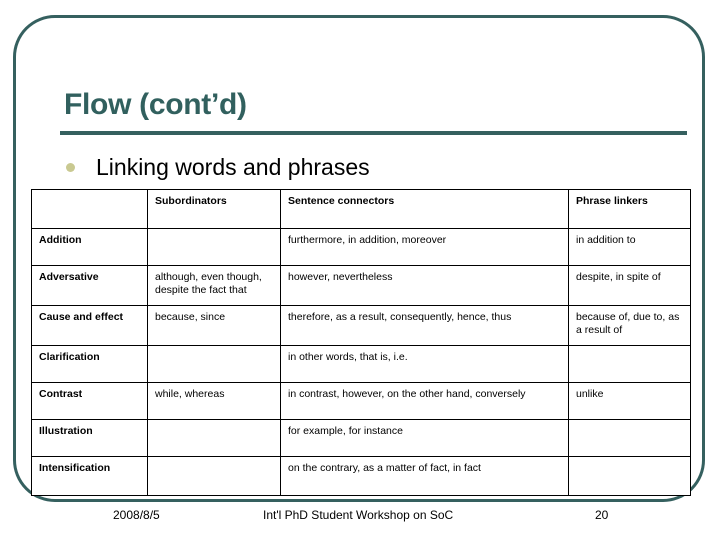 Image resolution: width=720 pixels, height=540 pixels. Describe the element at coordinates (424, 247) in the screenshot. I see `cell-sentence-connectors: furthermore, in addition, moreover` at that location.